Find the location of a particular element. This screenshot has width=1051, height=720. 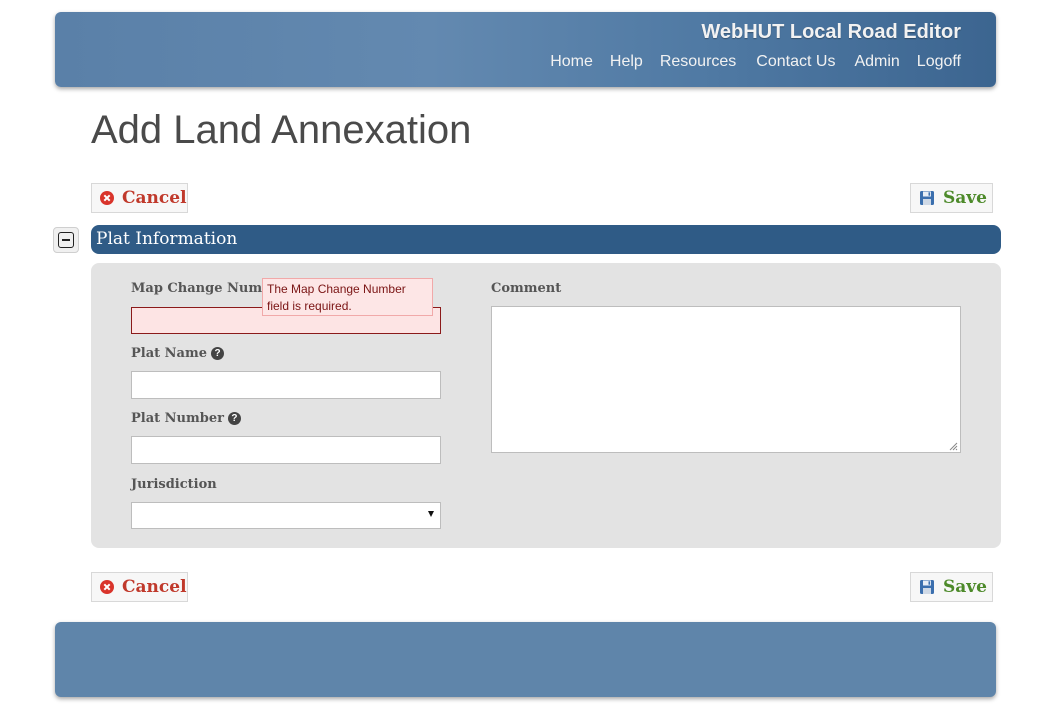

nav-resources: Resources is located at coordinates (698, 62).